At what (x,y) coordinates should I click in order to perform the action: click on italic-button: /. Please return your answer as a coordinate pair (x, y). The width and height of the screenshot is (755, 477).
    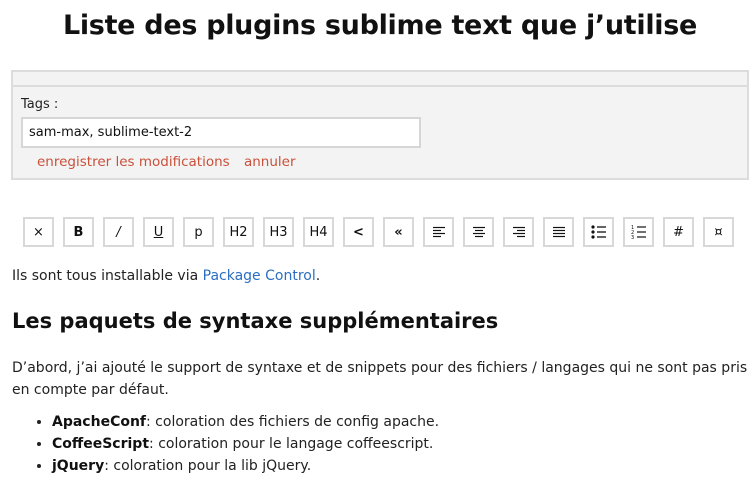
    Looking at the image, I should click on (118, 232).